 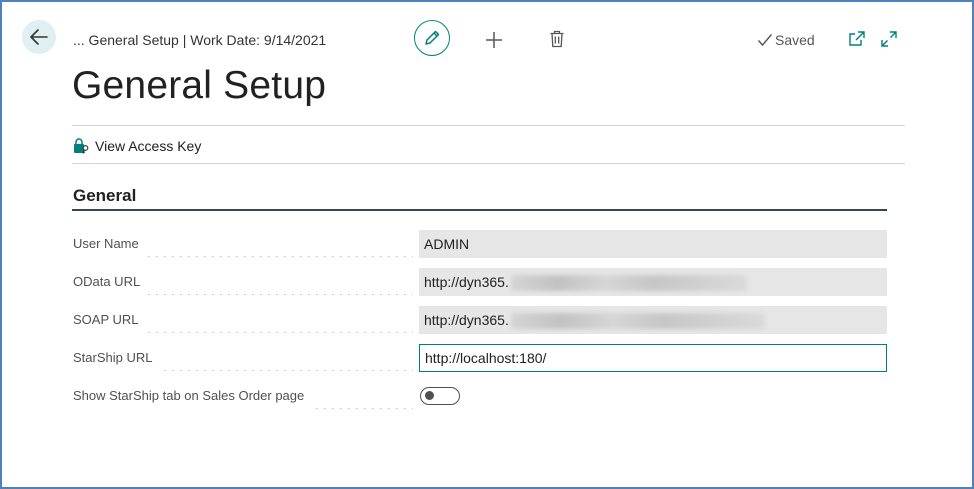 I want to click on edit-button, so click(x=432, y=38).